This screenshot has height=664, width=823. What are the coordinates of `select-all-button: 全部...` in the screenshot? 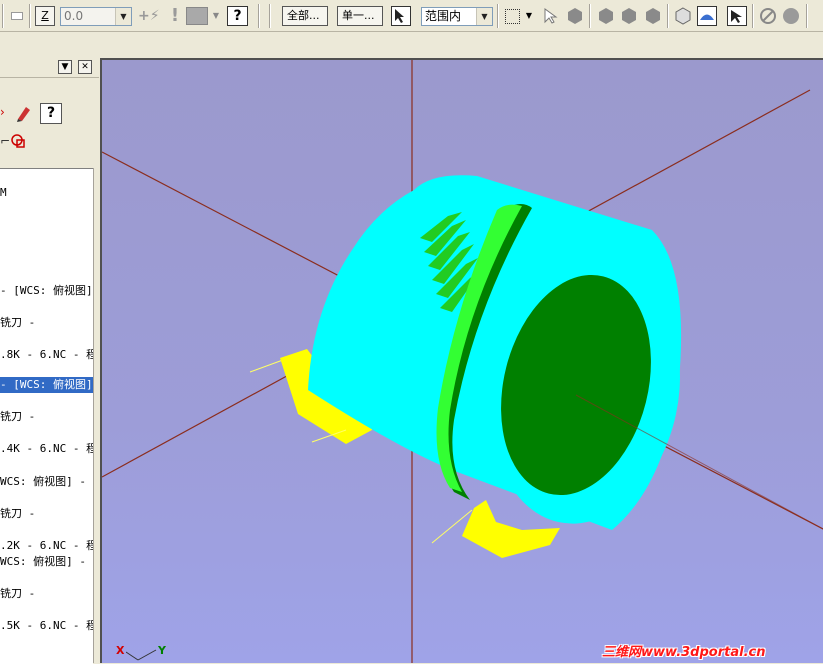 It's located at (305, 16).